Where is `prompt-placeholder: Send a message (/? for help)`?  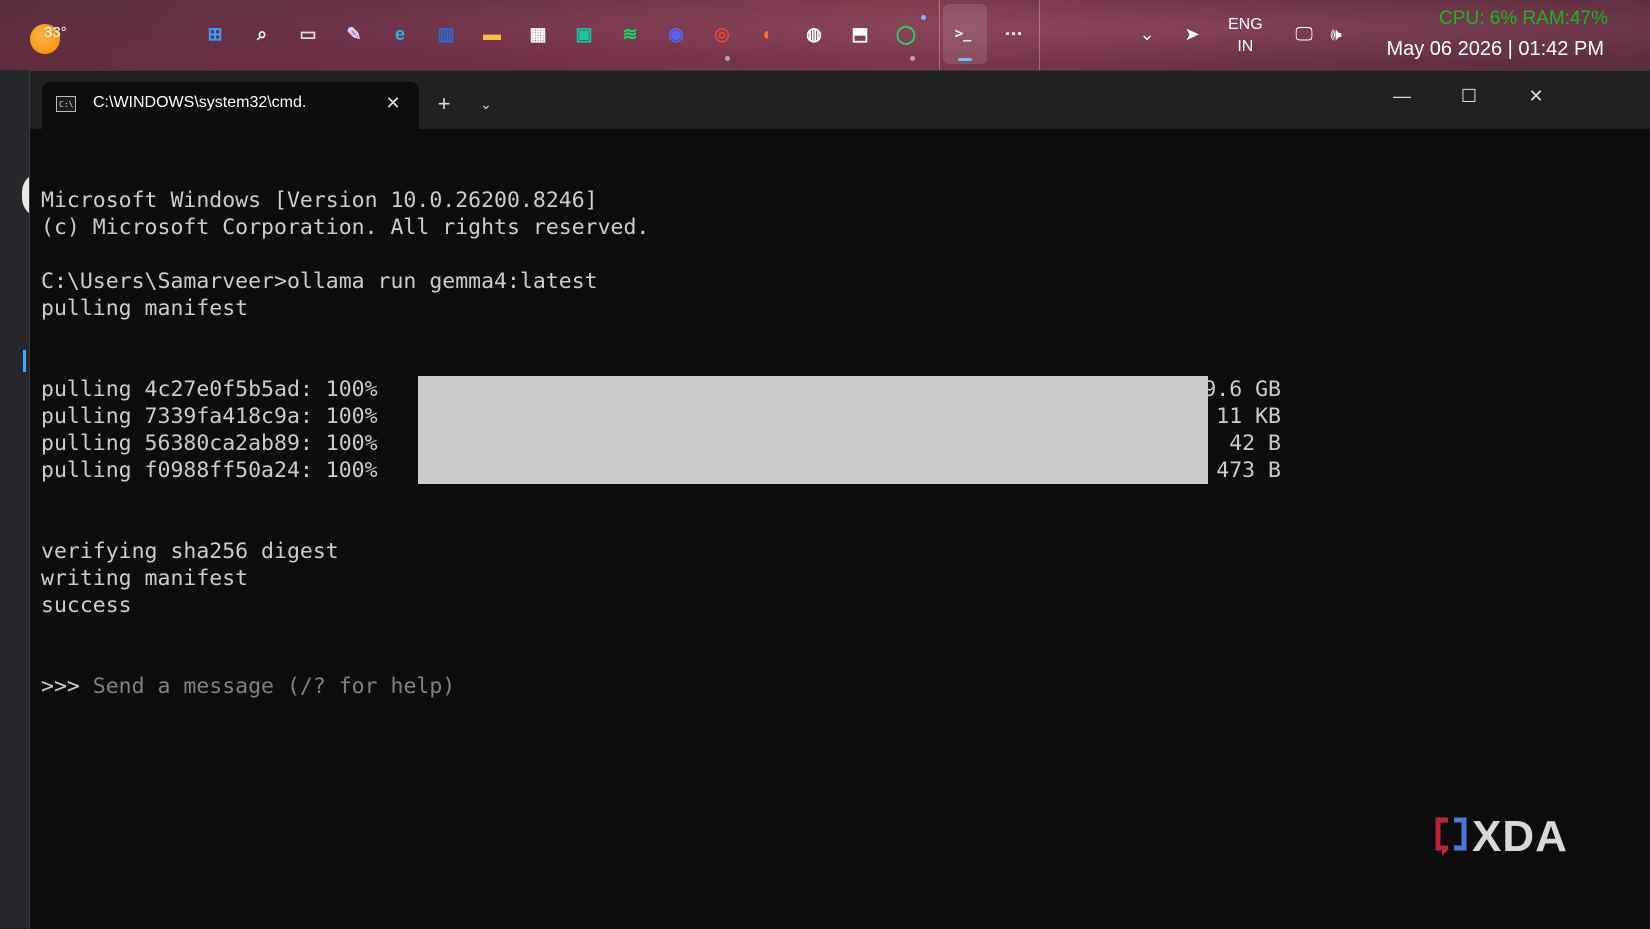 prompt-placeholder: Send a message (/? for help) is located at coordinates (274, 686).